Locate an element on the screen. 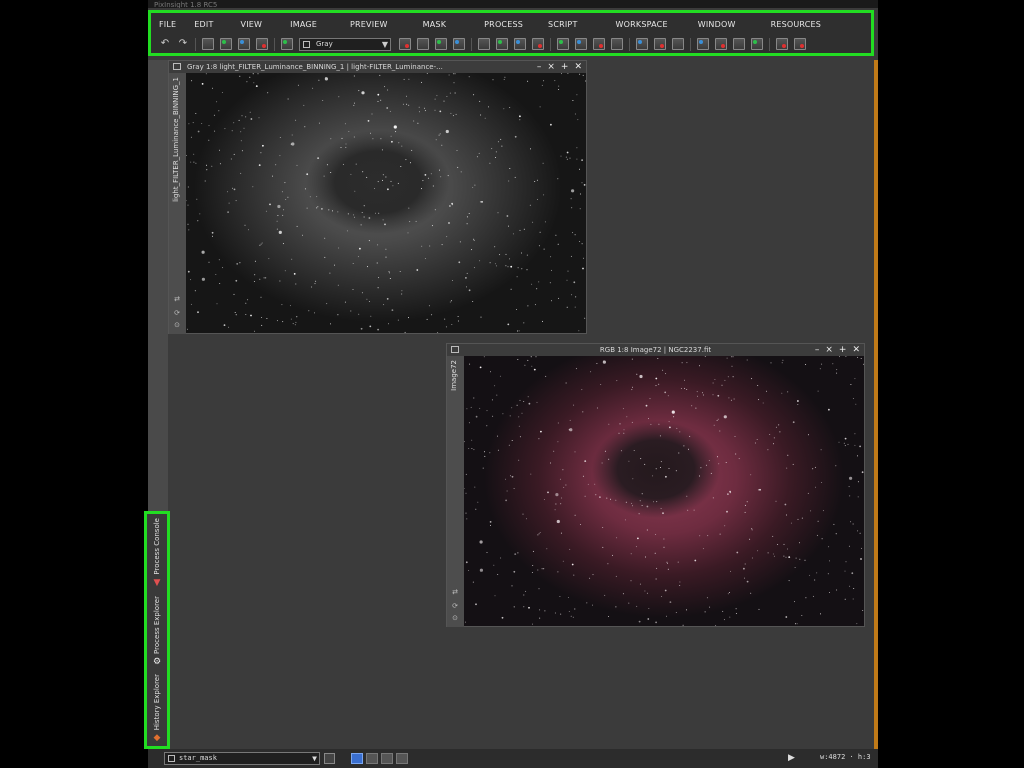  view-explorer-button is located at coordinates (329, 758).